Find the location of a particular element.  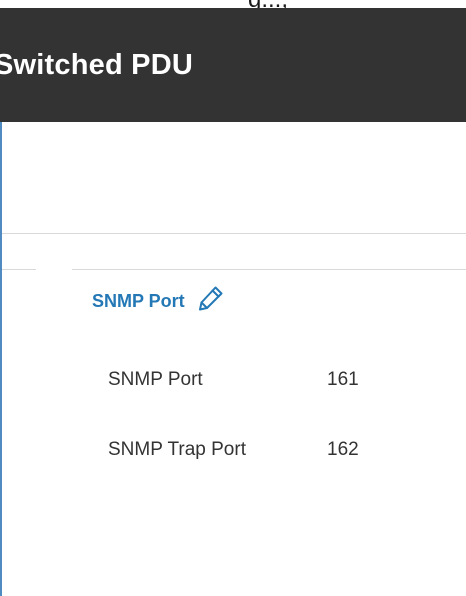

left-border is located at coordinates (1, 359).